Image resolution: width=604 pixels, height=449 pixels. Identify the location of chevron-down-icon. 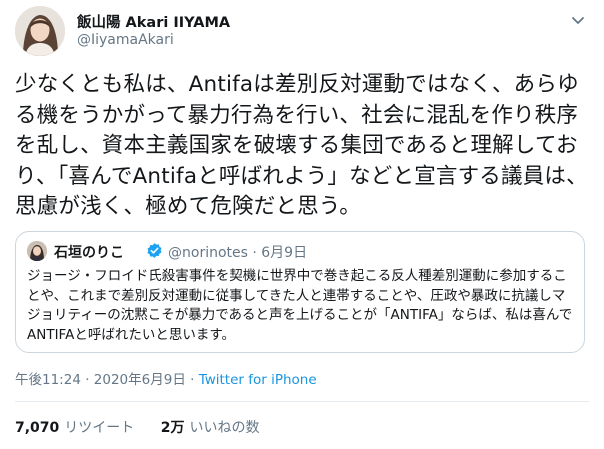
(578, 20).